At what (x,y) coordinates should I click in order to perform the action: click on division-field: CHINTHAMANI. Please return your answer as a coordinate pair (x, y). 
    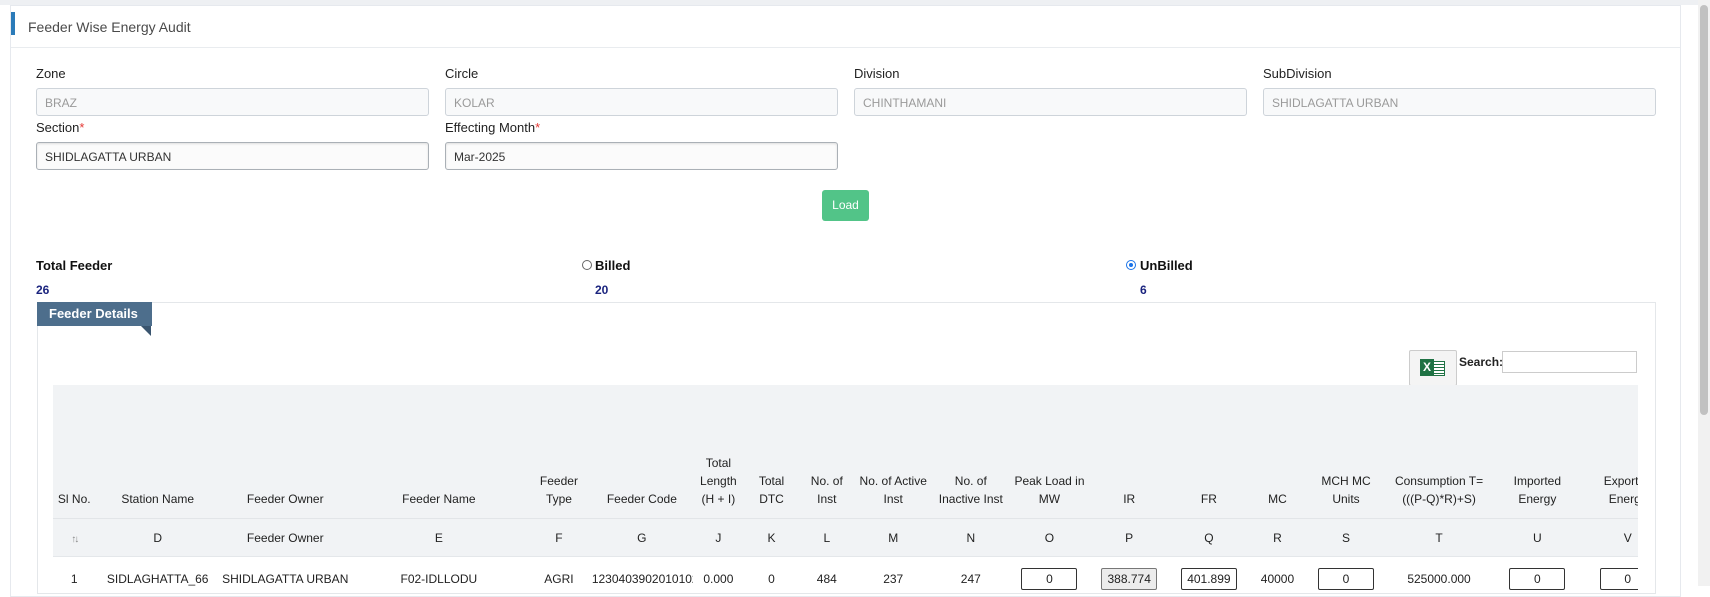
    Looking at the image, I should click on (1050, 102).